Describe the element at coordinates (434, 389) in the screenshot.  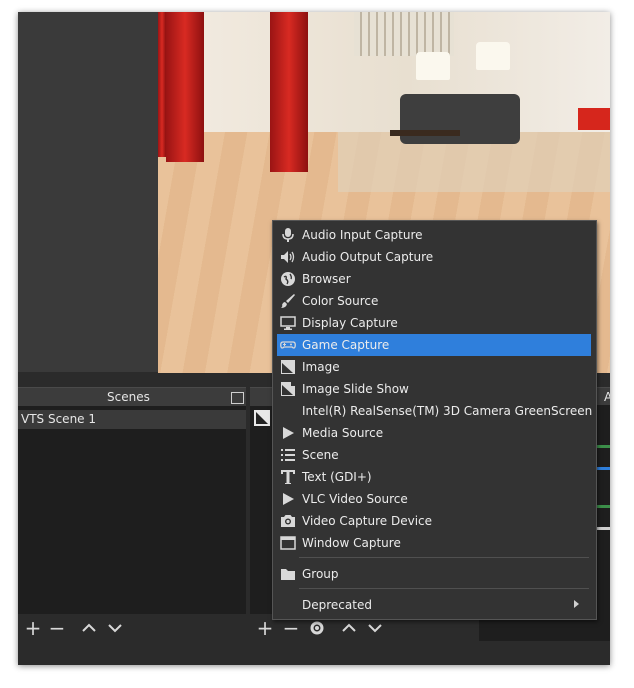
I see `menu-item-image-slide-show: Image Slide Show` at that location.